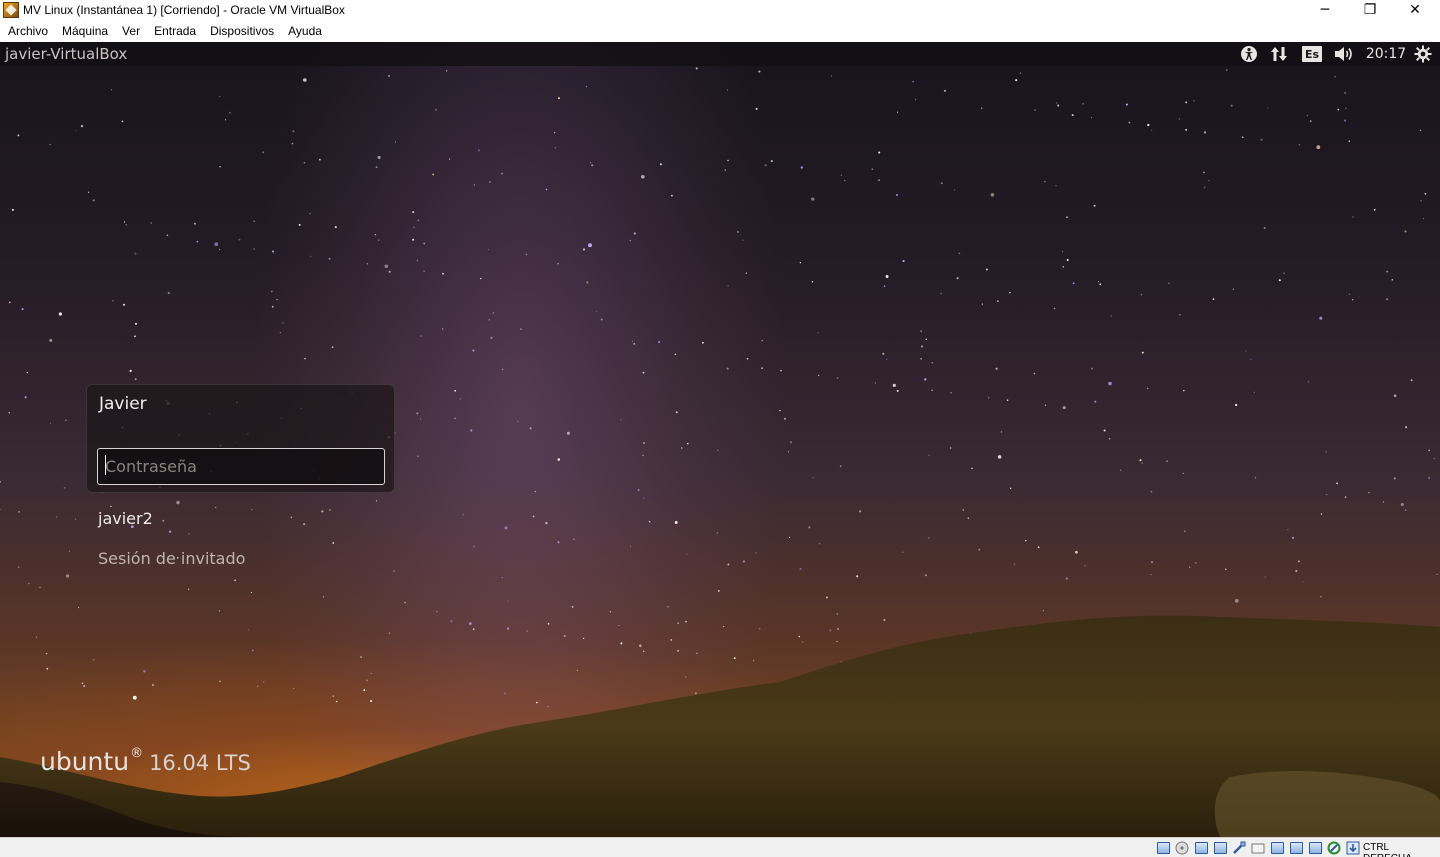  What do you see at coordinates (1423, 54) in the screenshot?
I see `power-icon` at bounding box center [1423, 54].